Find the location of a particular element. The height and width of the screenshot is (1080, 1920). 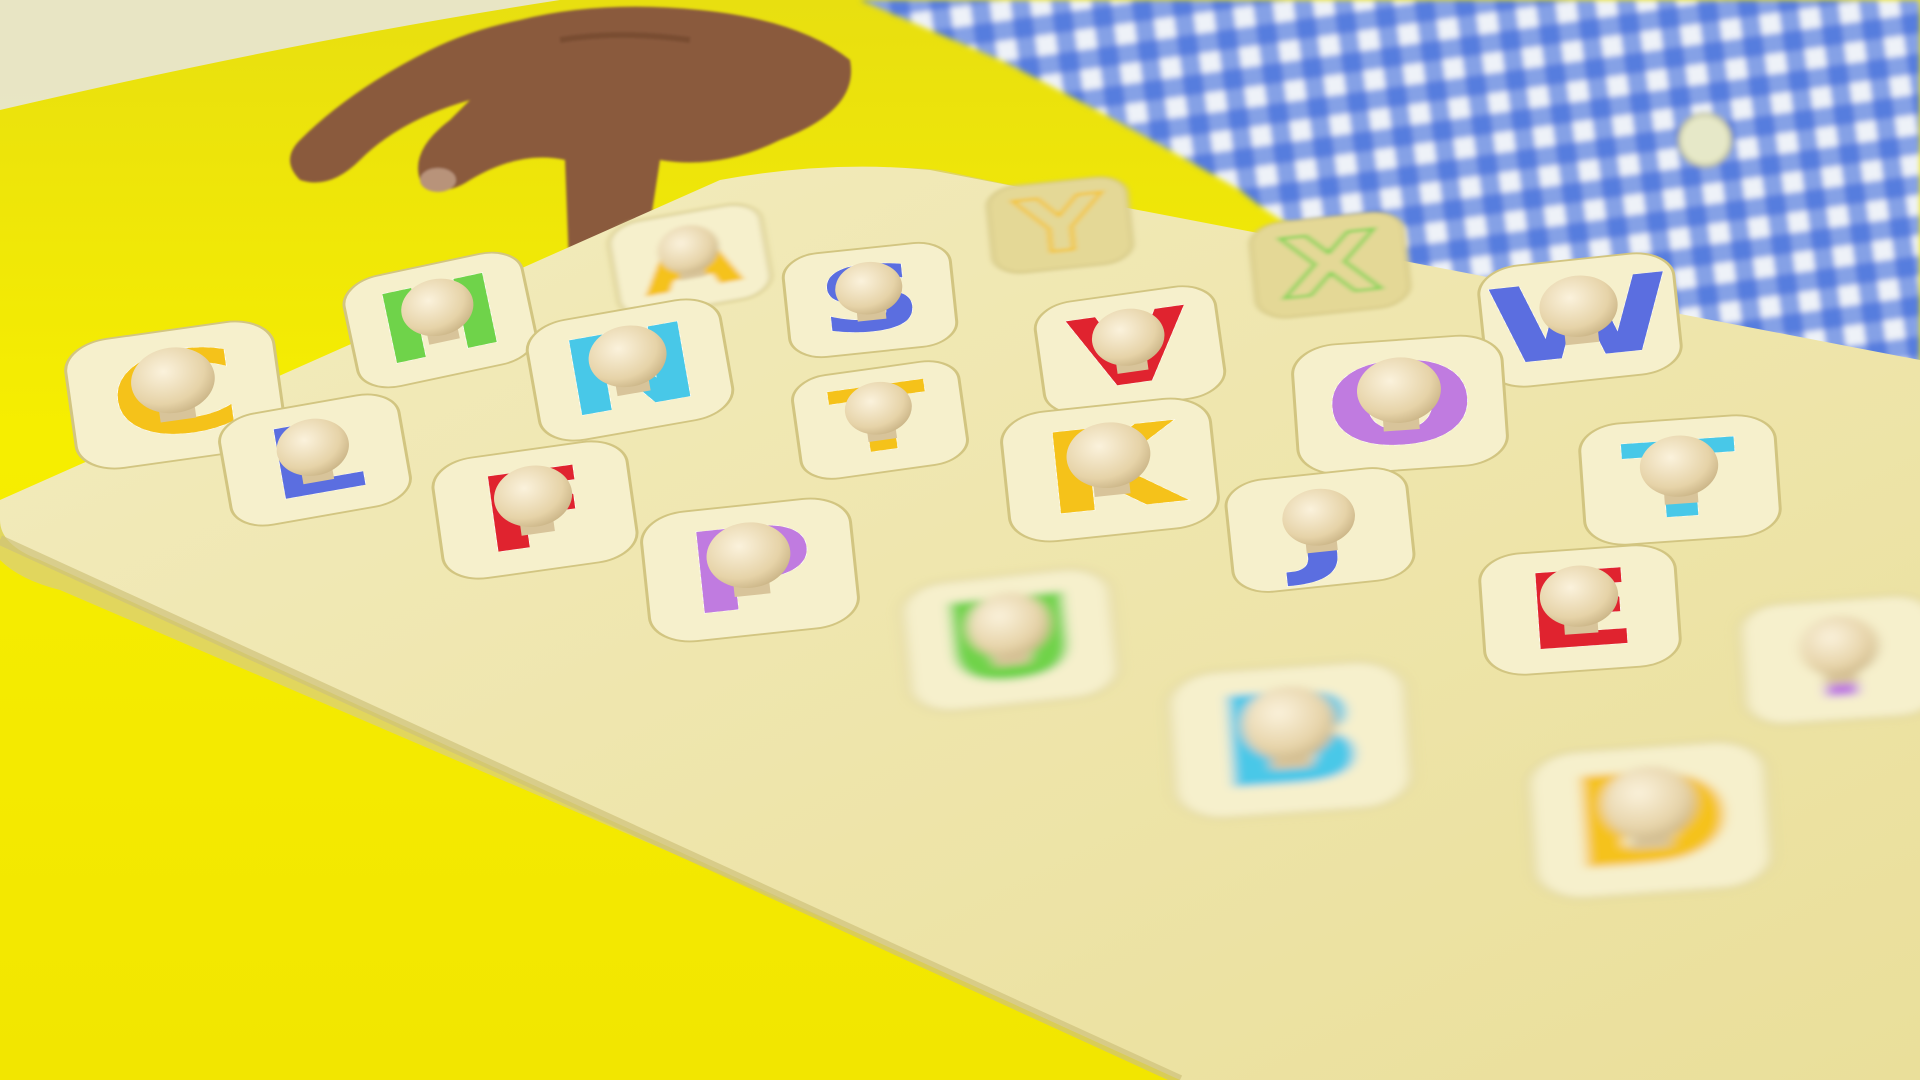

letter-piece-t: T is located at coordinates (1680, 480).